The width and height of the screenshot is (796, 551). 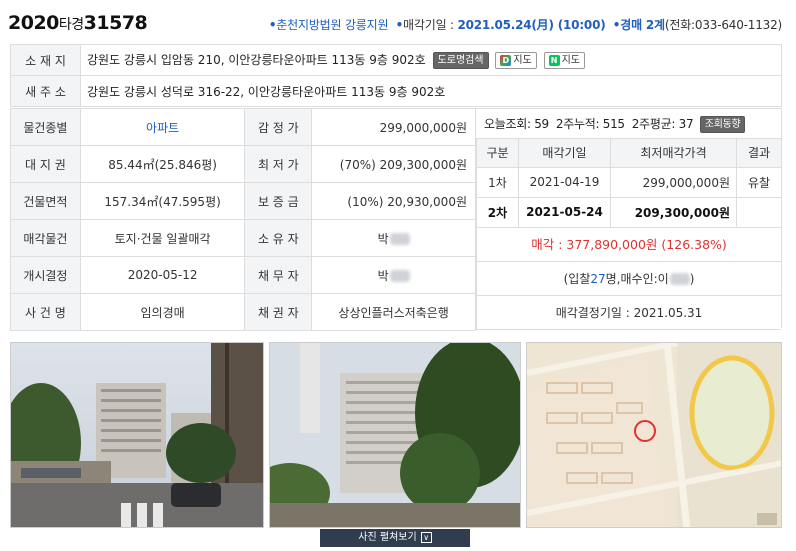 I want to click on table-row: 2차 2021-05-24 209,300,000원, so click(x=628, y=212).